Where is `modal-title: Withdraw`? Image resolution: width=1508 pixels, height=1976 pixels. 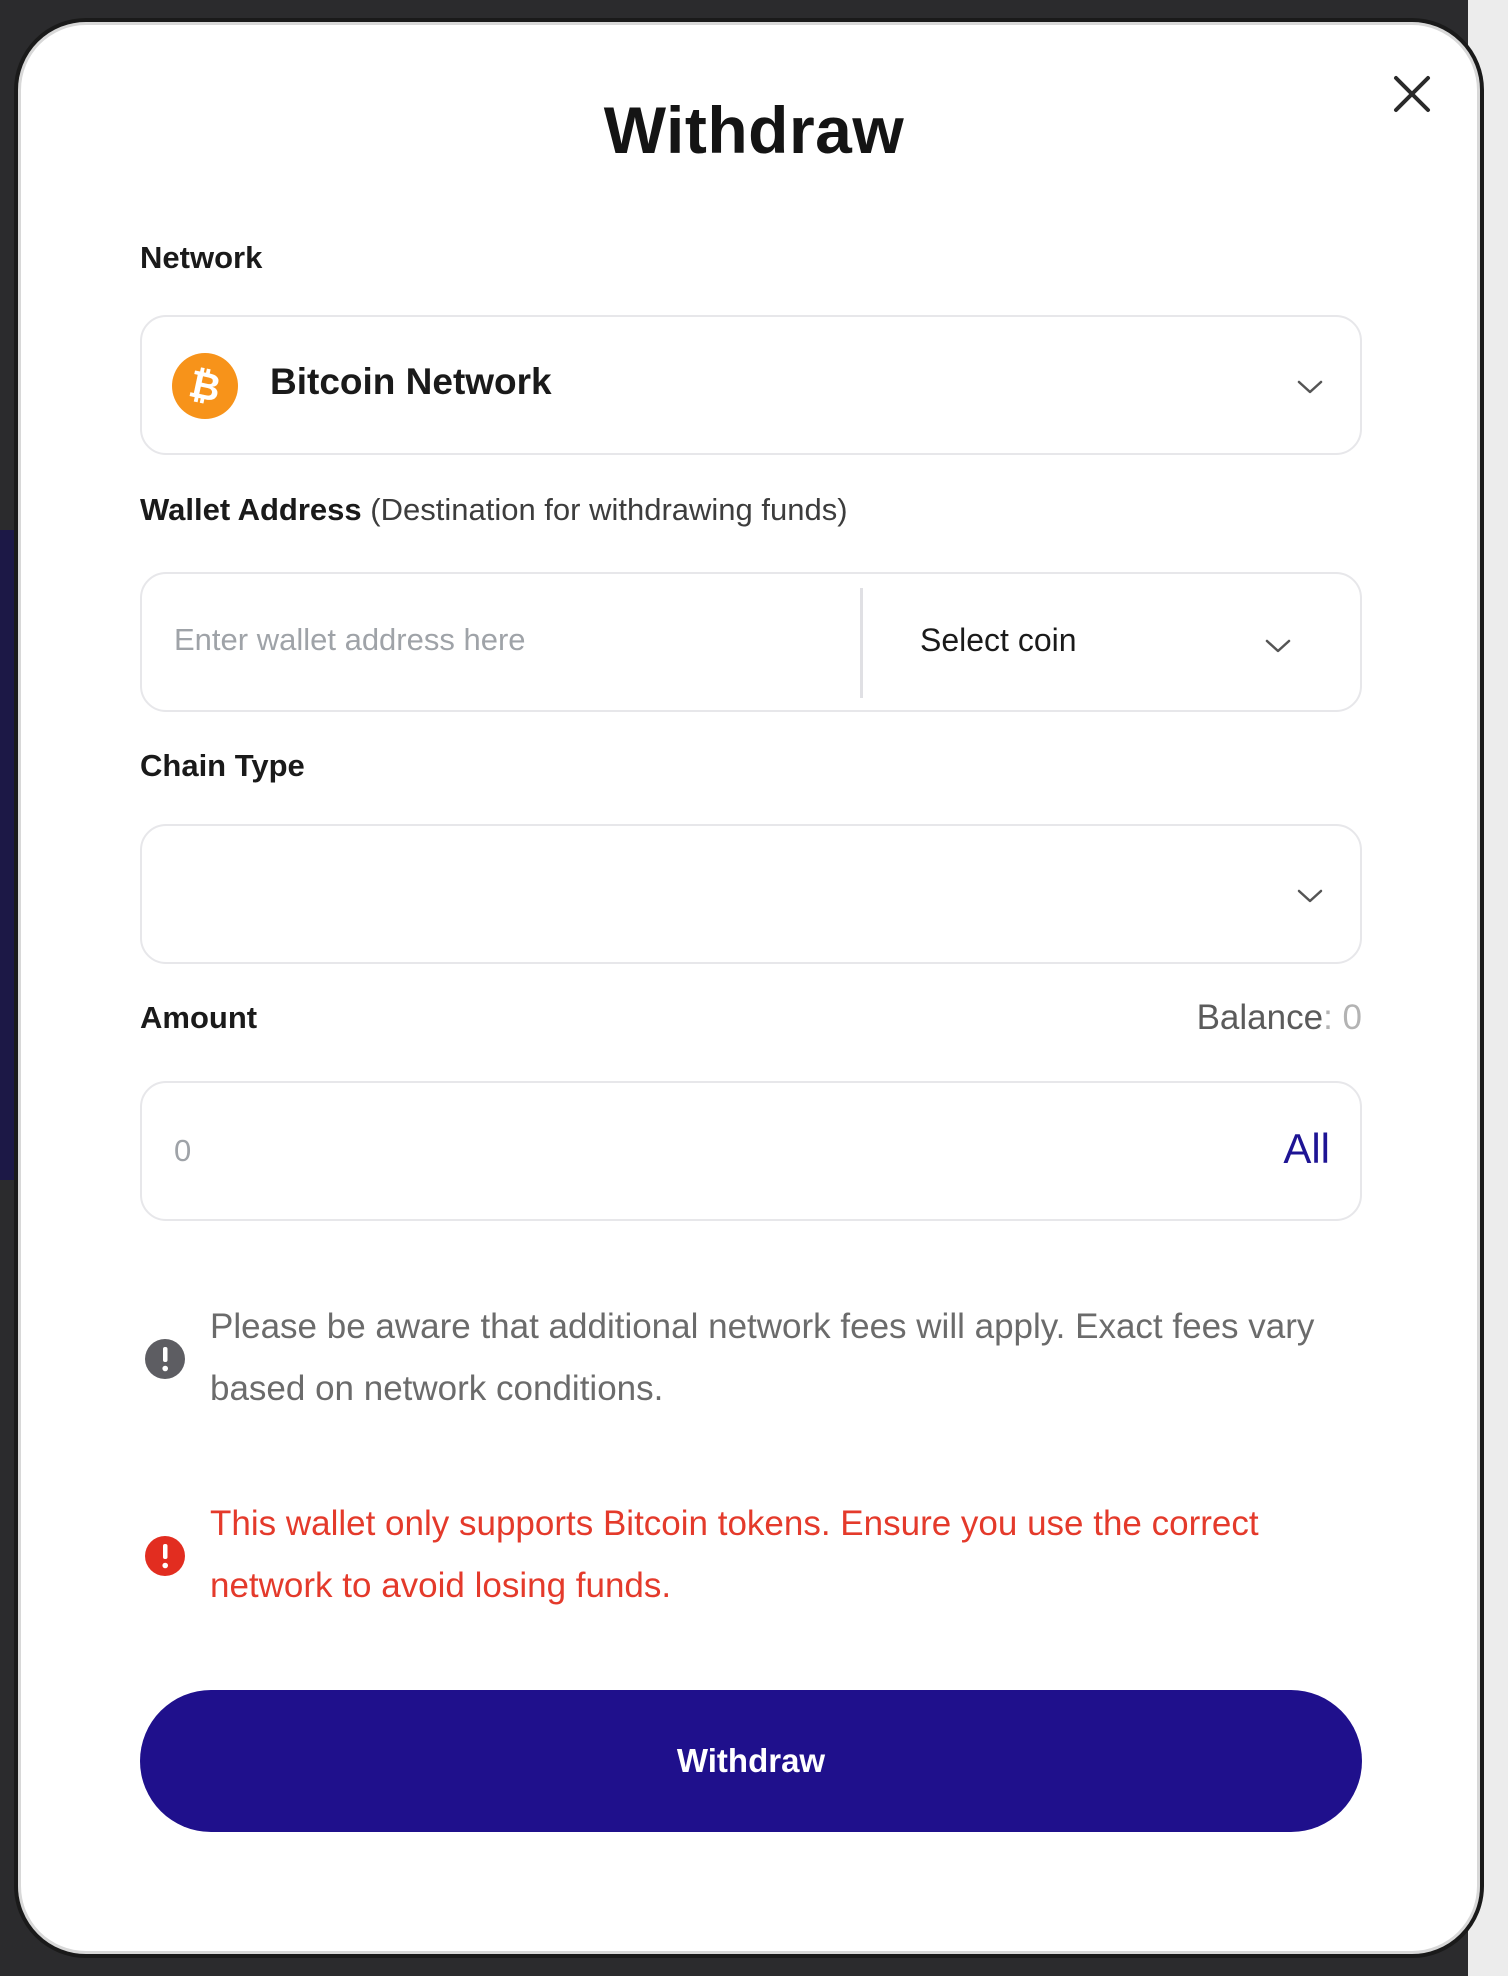 modal-title: Withdraw is located at coordinates (754, 130).